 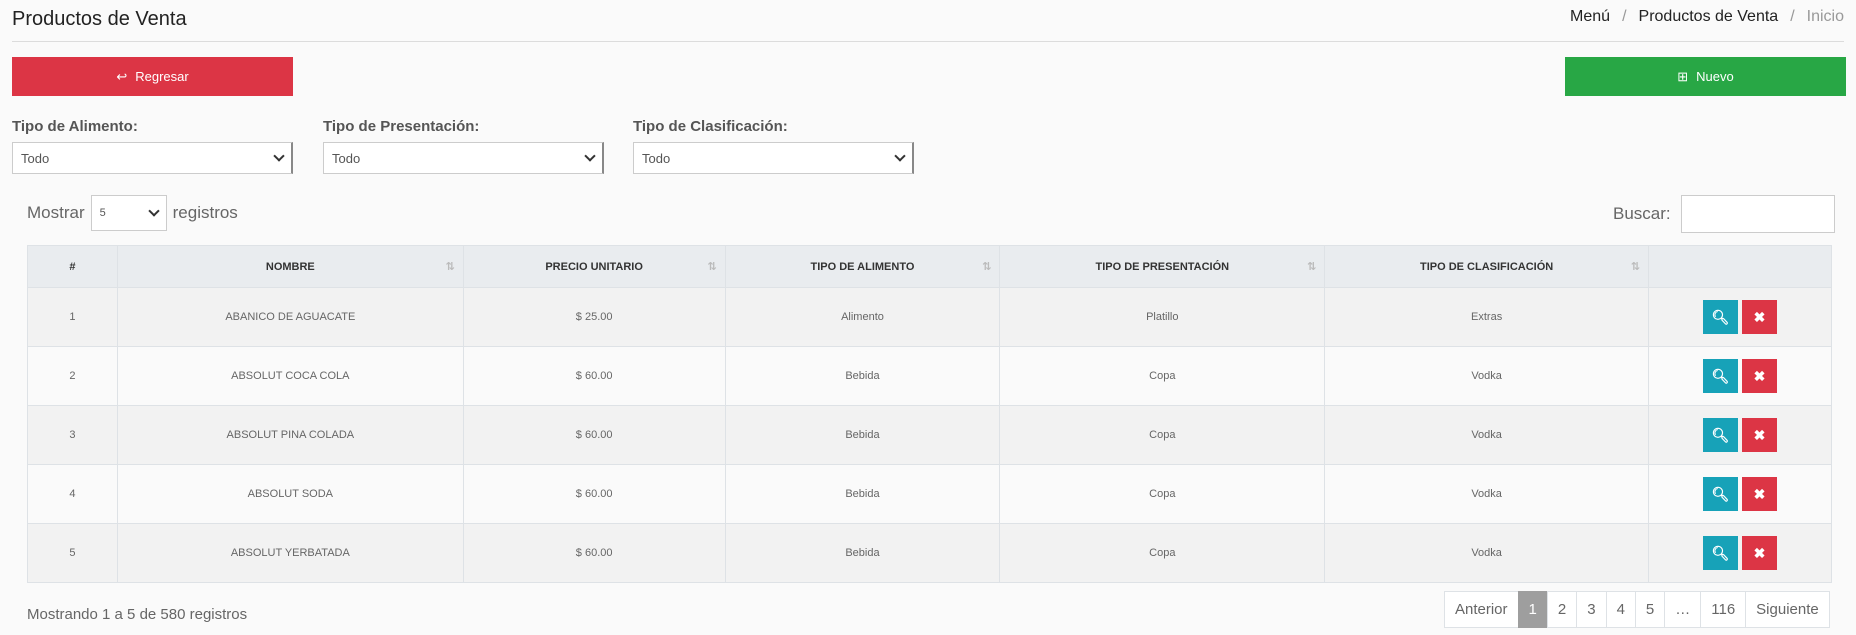 I want to click on cell-number: 4, so click(x=72, y=494).